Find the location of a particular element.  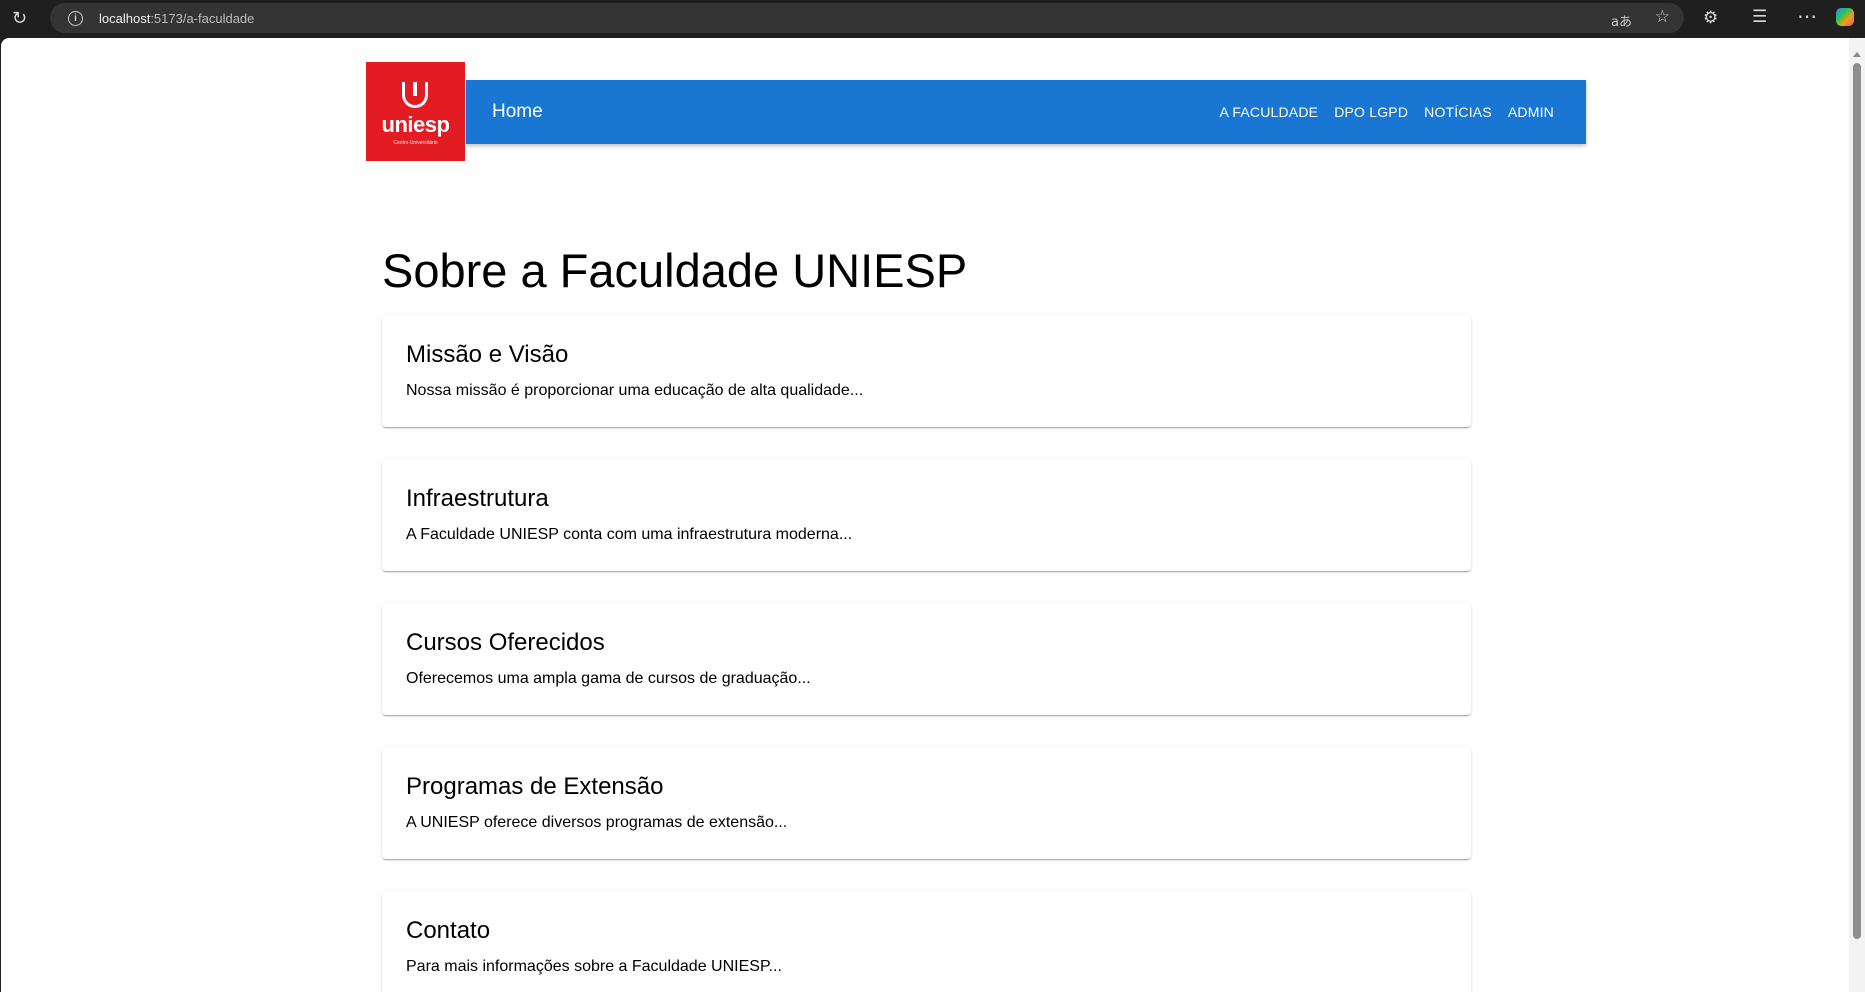

url-text: localhost:5173/a-faculdade is located at coordinates (176, 18).